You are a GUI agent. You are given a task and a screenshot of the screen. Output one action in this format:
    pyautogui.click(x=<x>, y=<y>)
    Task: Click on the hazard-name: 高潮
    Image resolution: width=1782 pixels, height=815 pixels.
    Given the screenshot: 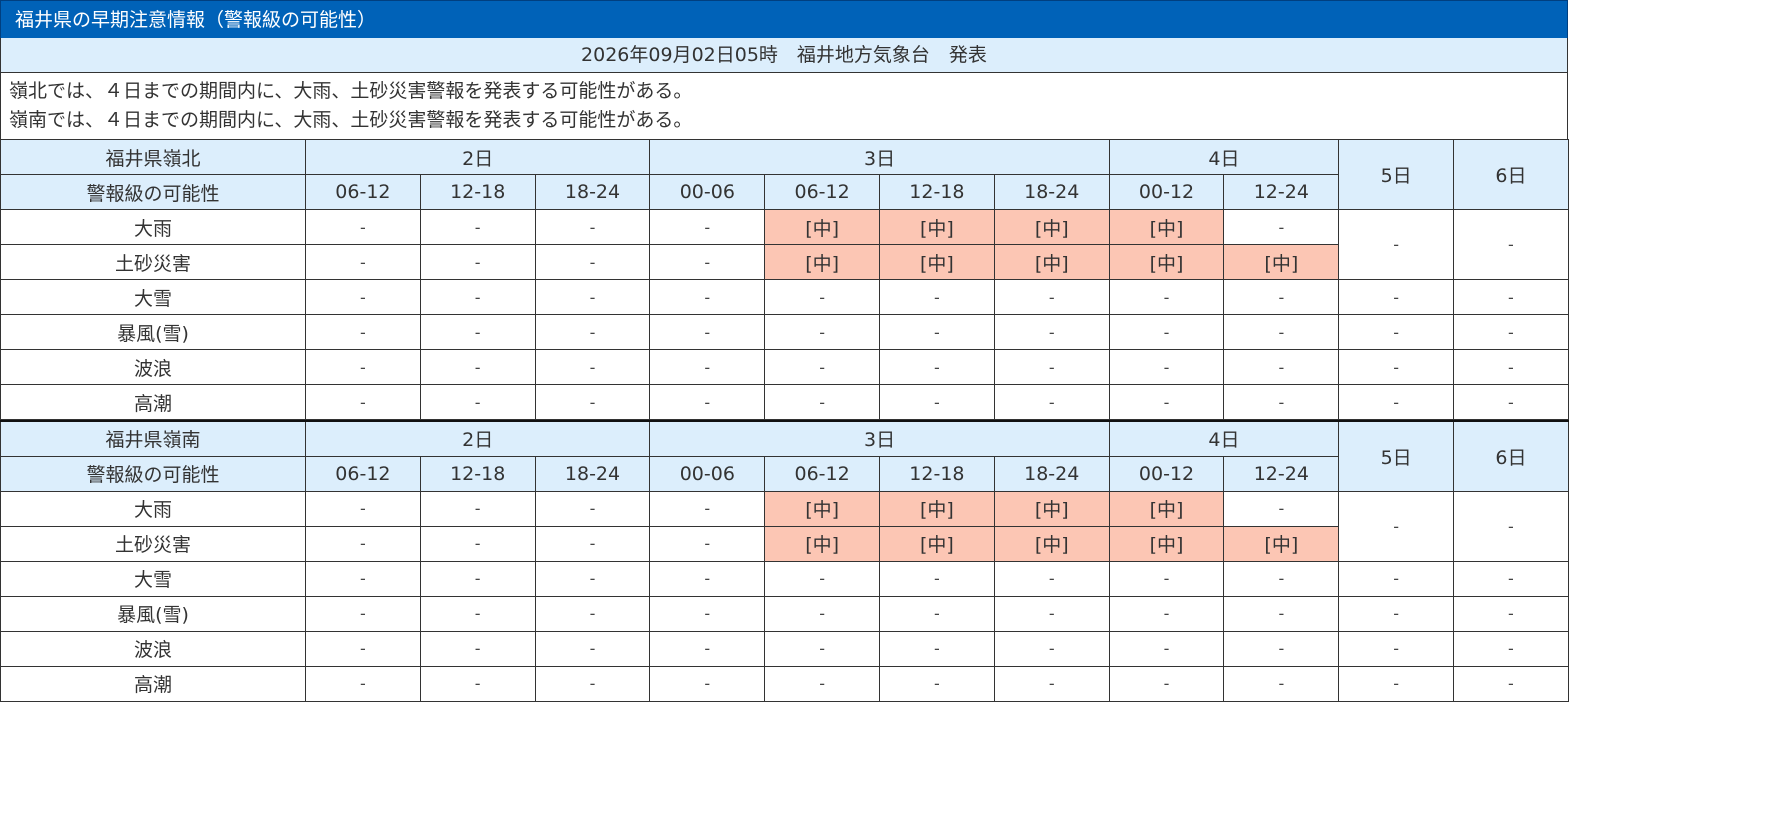 What is the action you would take?
    pyautogui.click(x=153, y=683)
    